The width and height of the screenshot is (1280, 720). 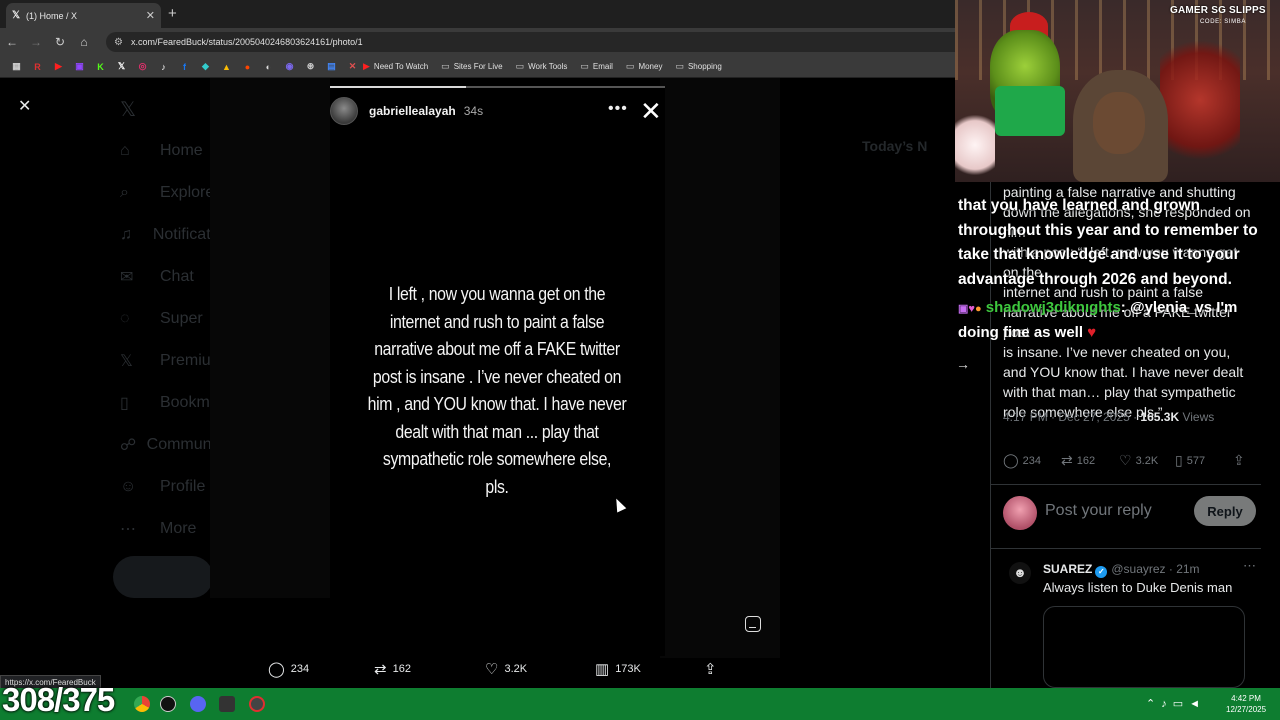 What do you see at coordinates (478, 66) in the screenshot?
I see `bookmark-label: Sites For Live` at bounding box center [478, 66].